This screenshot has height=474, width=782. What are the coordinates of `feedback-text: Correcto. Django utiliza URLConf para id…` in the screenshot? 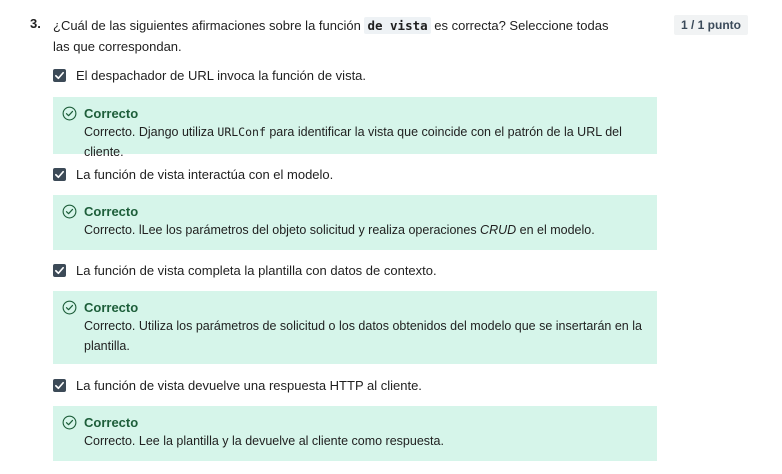 It's located at (365, 142).